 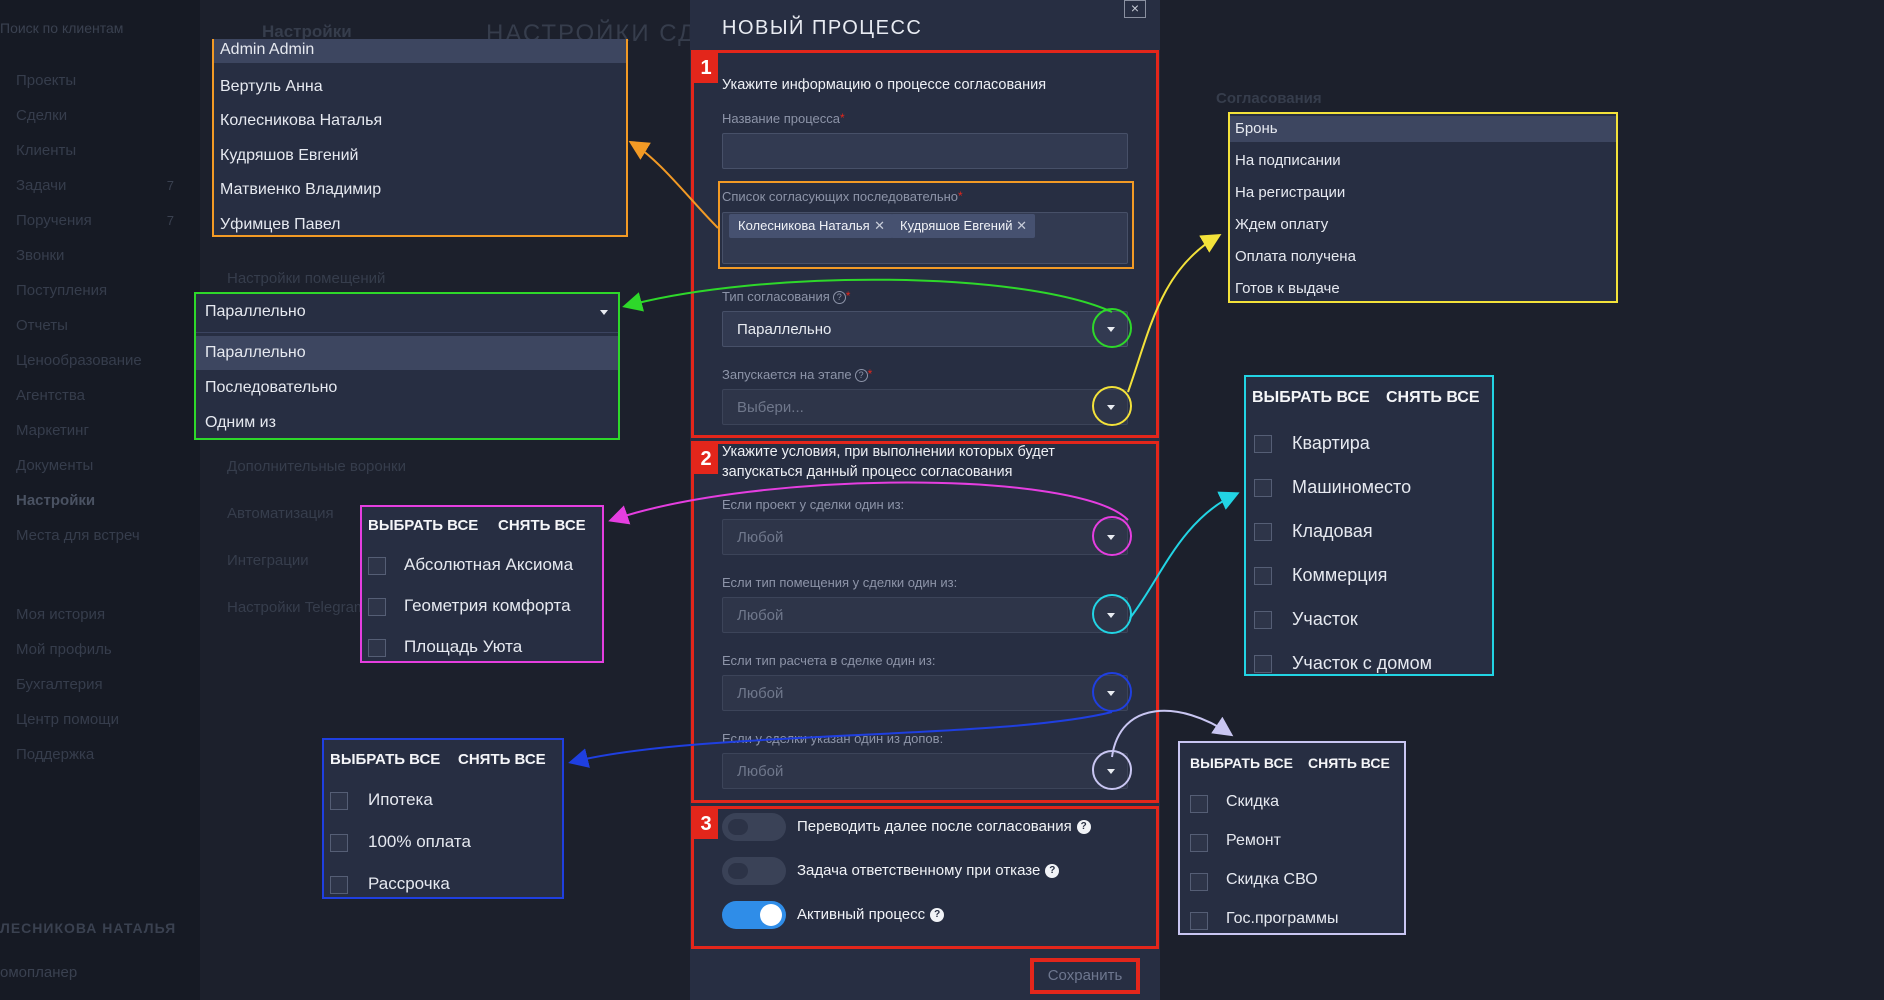 I want to click on approval-type-select: Параллельно, so click(x=925, y=329).